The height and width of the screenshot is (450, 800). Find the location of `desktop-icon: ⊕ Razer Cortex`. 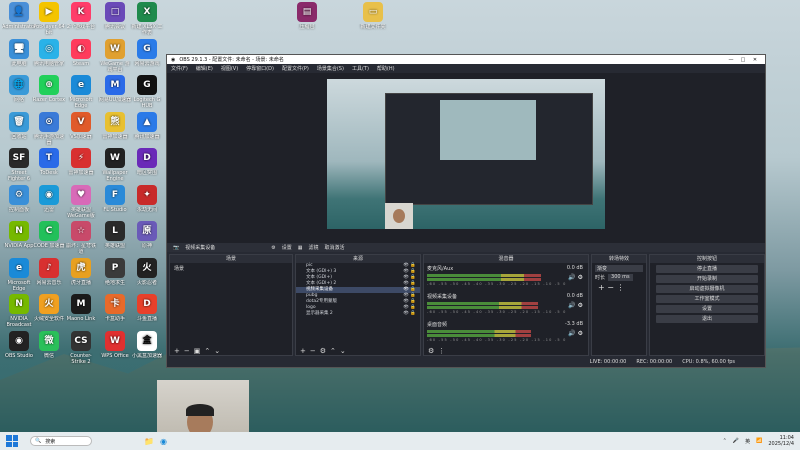

desktop-icon: ⊕ Razer Cortex is located at coordinates (49, 92).